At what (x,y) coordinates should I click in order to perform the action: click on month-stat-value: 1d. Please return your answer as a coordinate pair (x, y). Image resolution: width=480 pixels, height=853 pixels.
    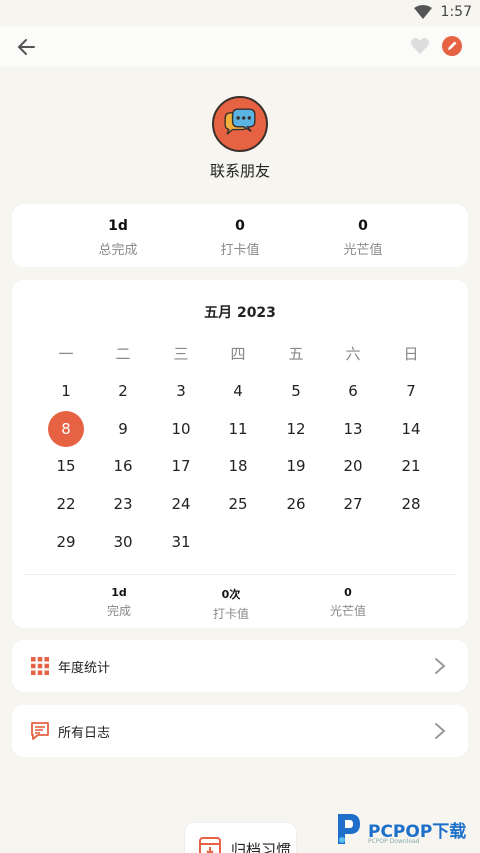
    Looking at the image, I should click on (119, 592).